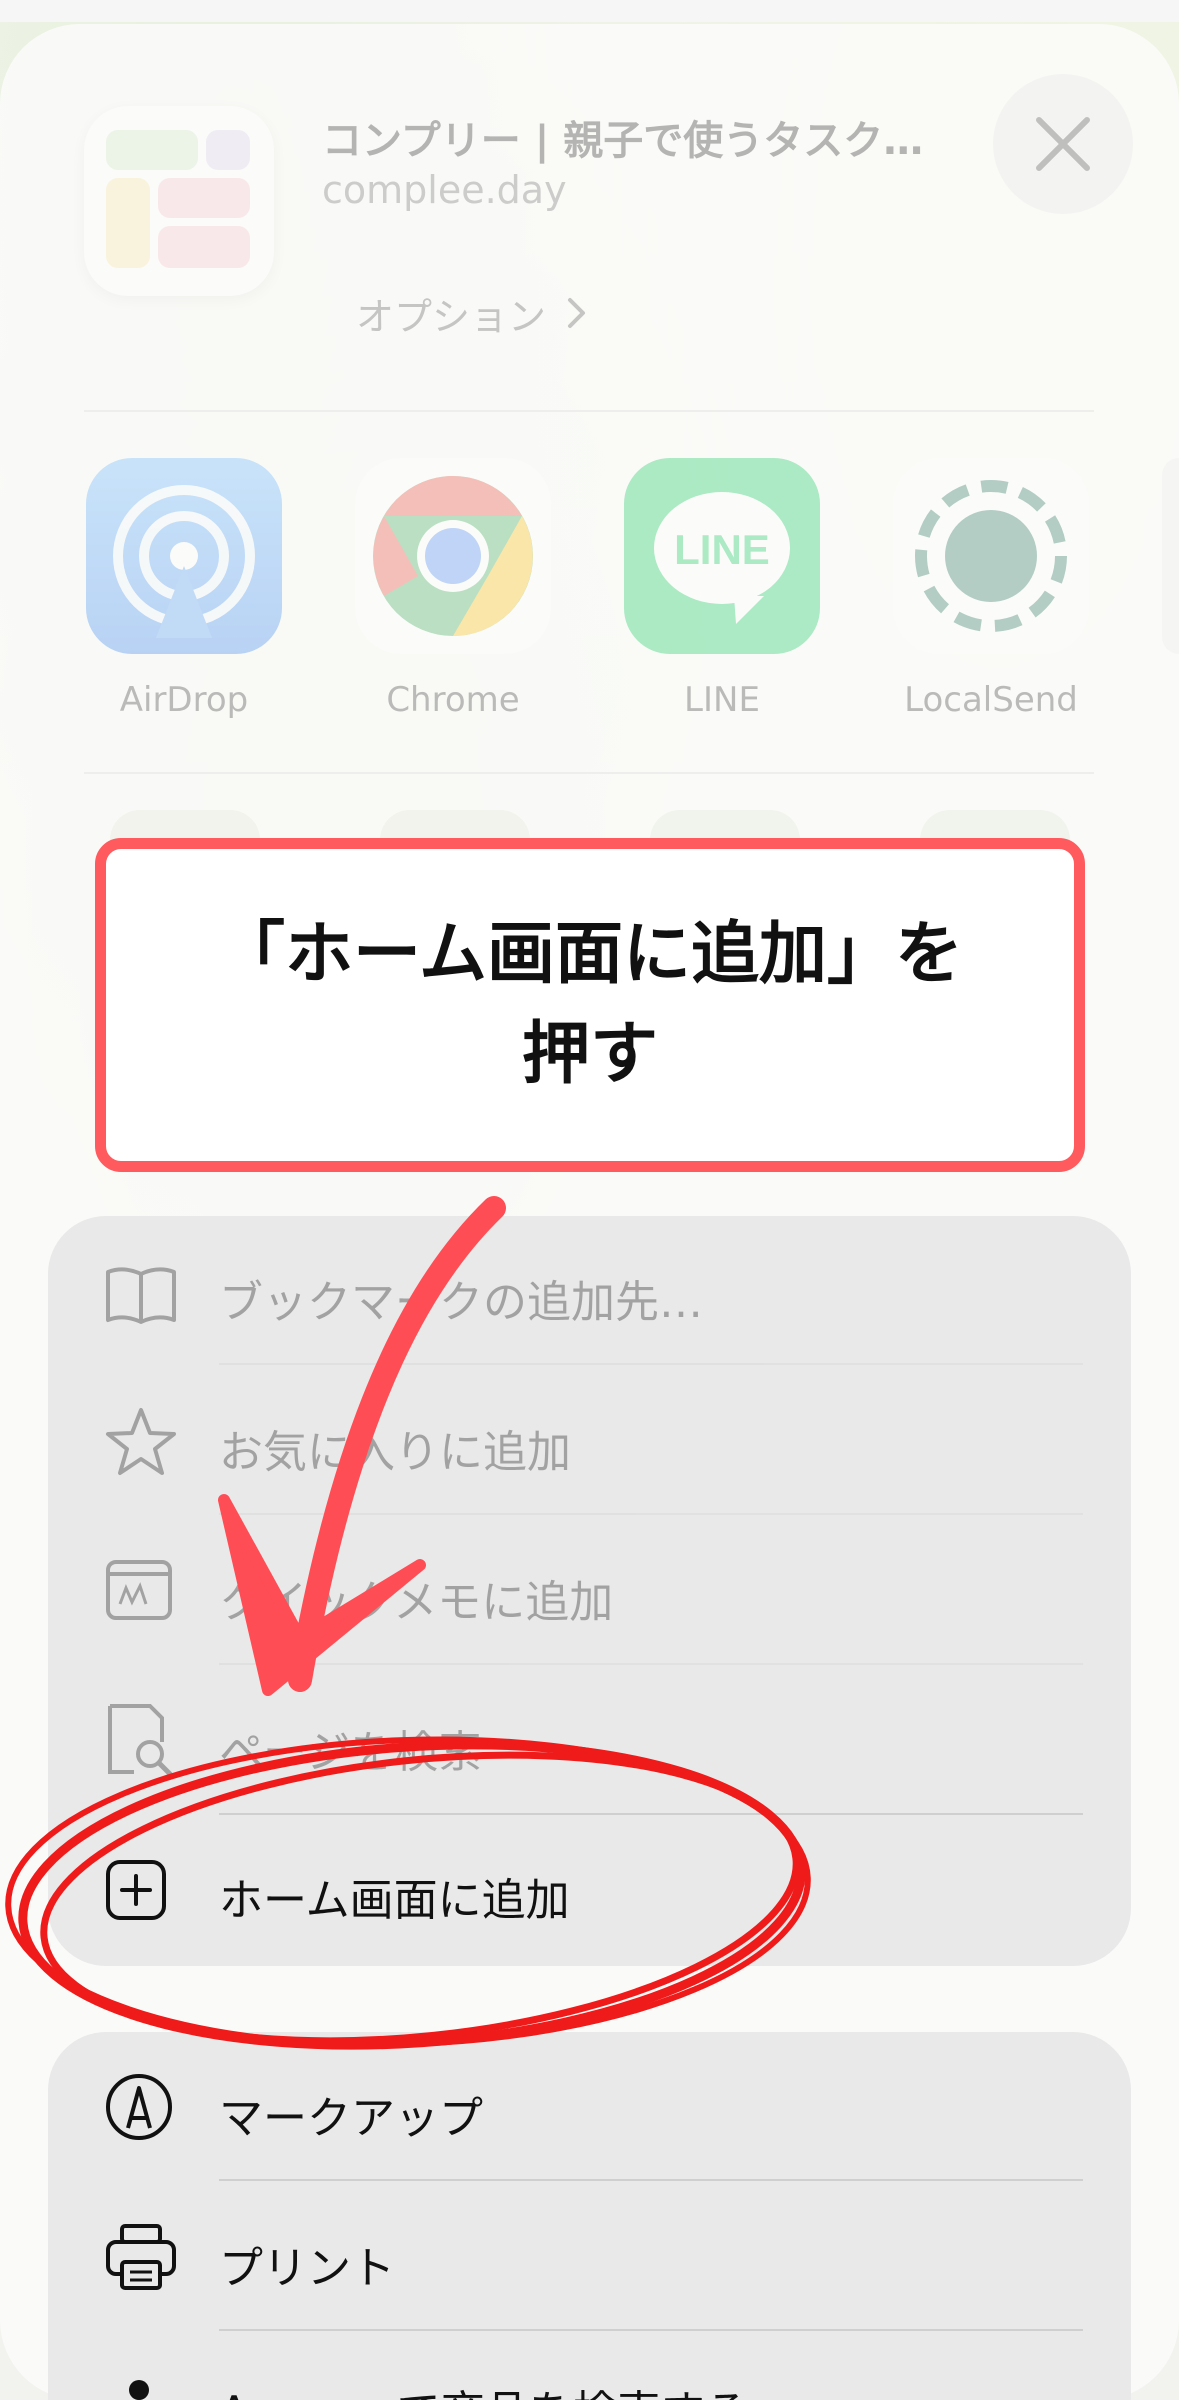 The width and height of the screenshot is (1179, 2400). Describe the element at coordinates (397, 1444) in the screenshot. I see `annotation-arrow` at that location.